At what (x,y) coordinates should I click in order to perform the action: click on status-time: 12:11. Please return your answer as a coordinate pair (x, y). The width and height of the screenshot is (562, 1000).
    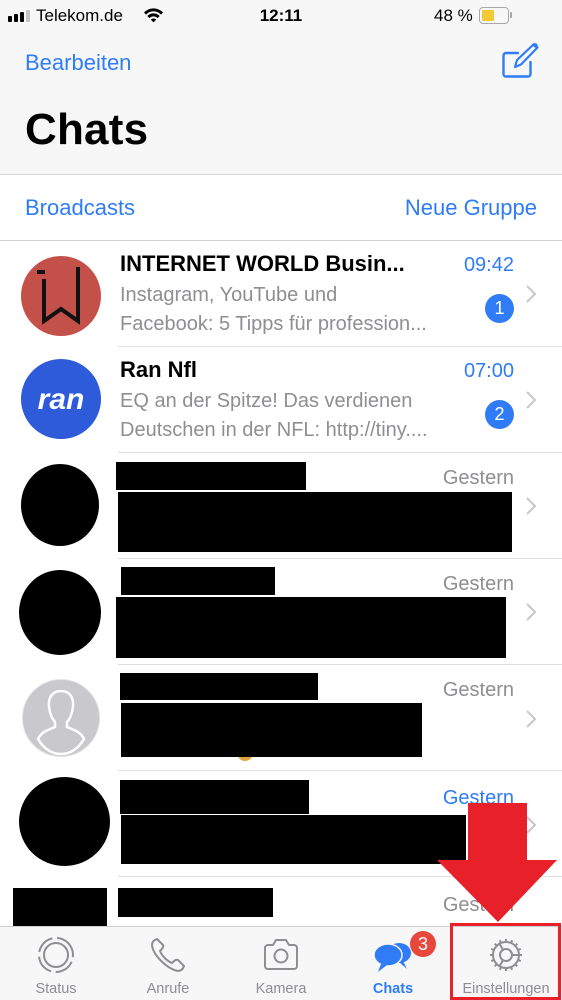
    Looking at the image, I should click on (281, 15).